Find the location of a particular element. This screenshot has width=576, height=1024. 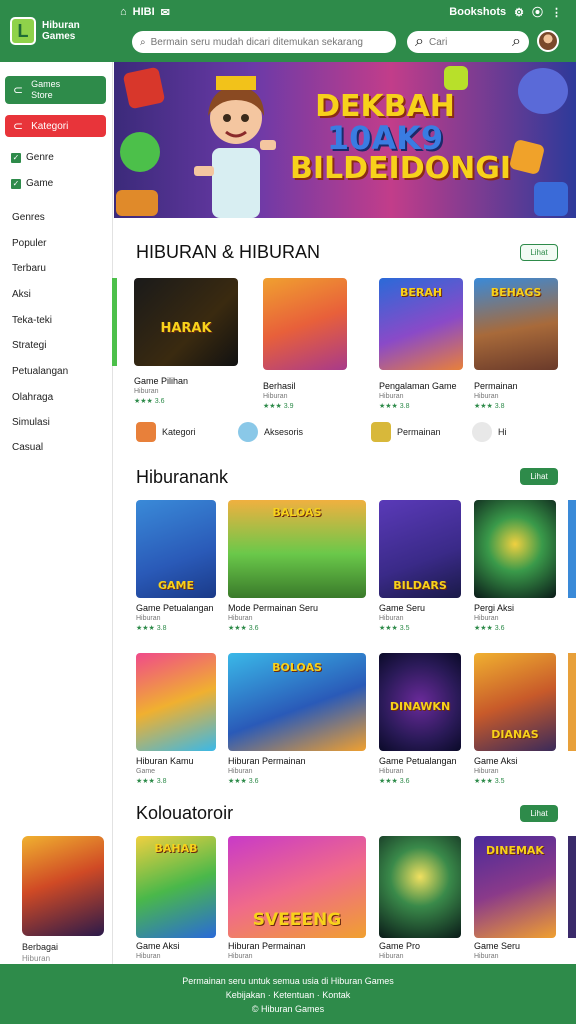

game-card: BEHAGS Permainan Hiburan ★★★ 3.8 is located at coordinates (516, 344).